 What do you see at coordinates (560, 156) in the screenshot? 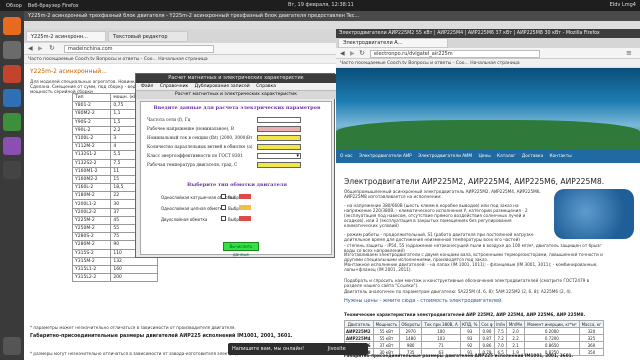
I see `nav-contacts: Контакты` at bounding box center [560, 156].